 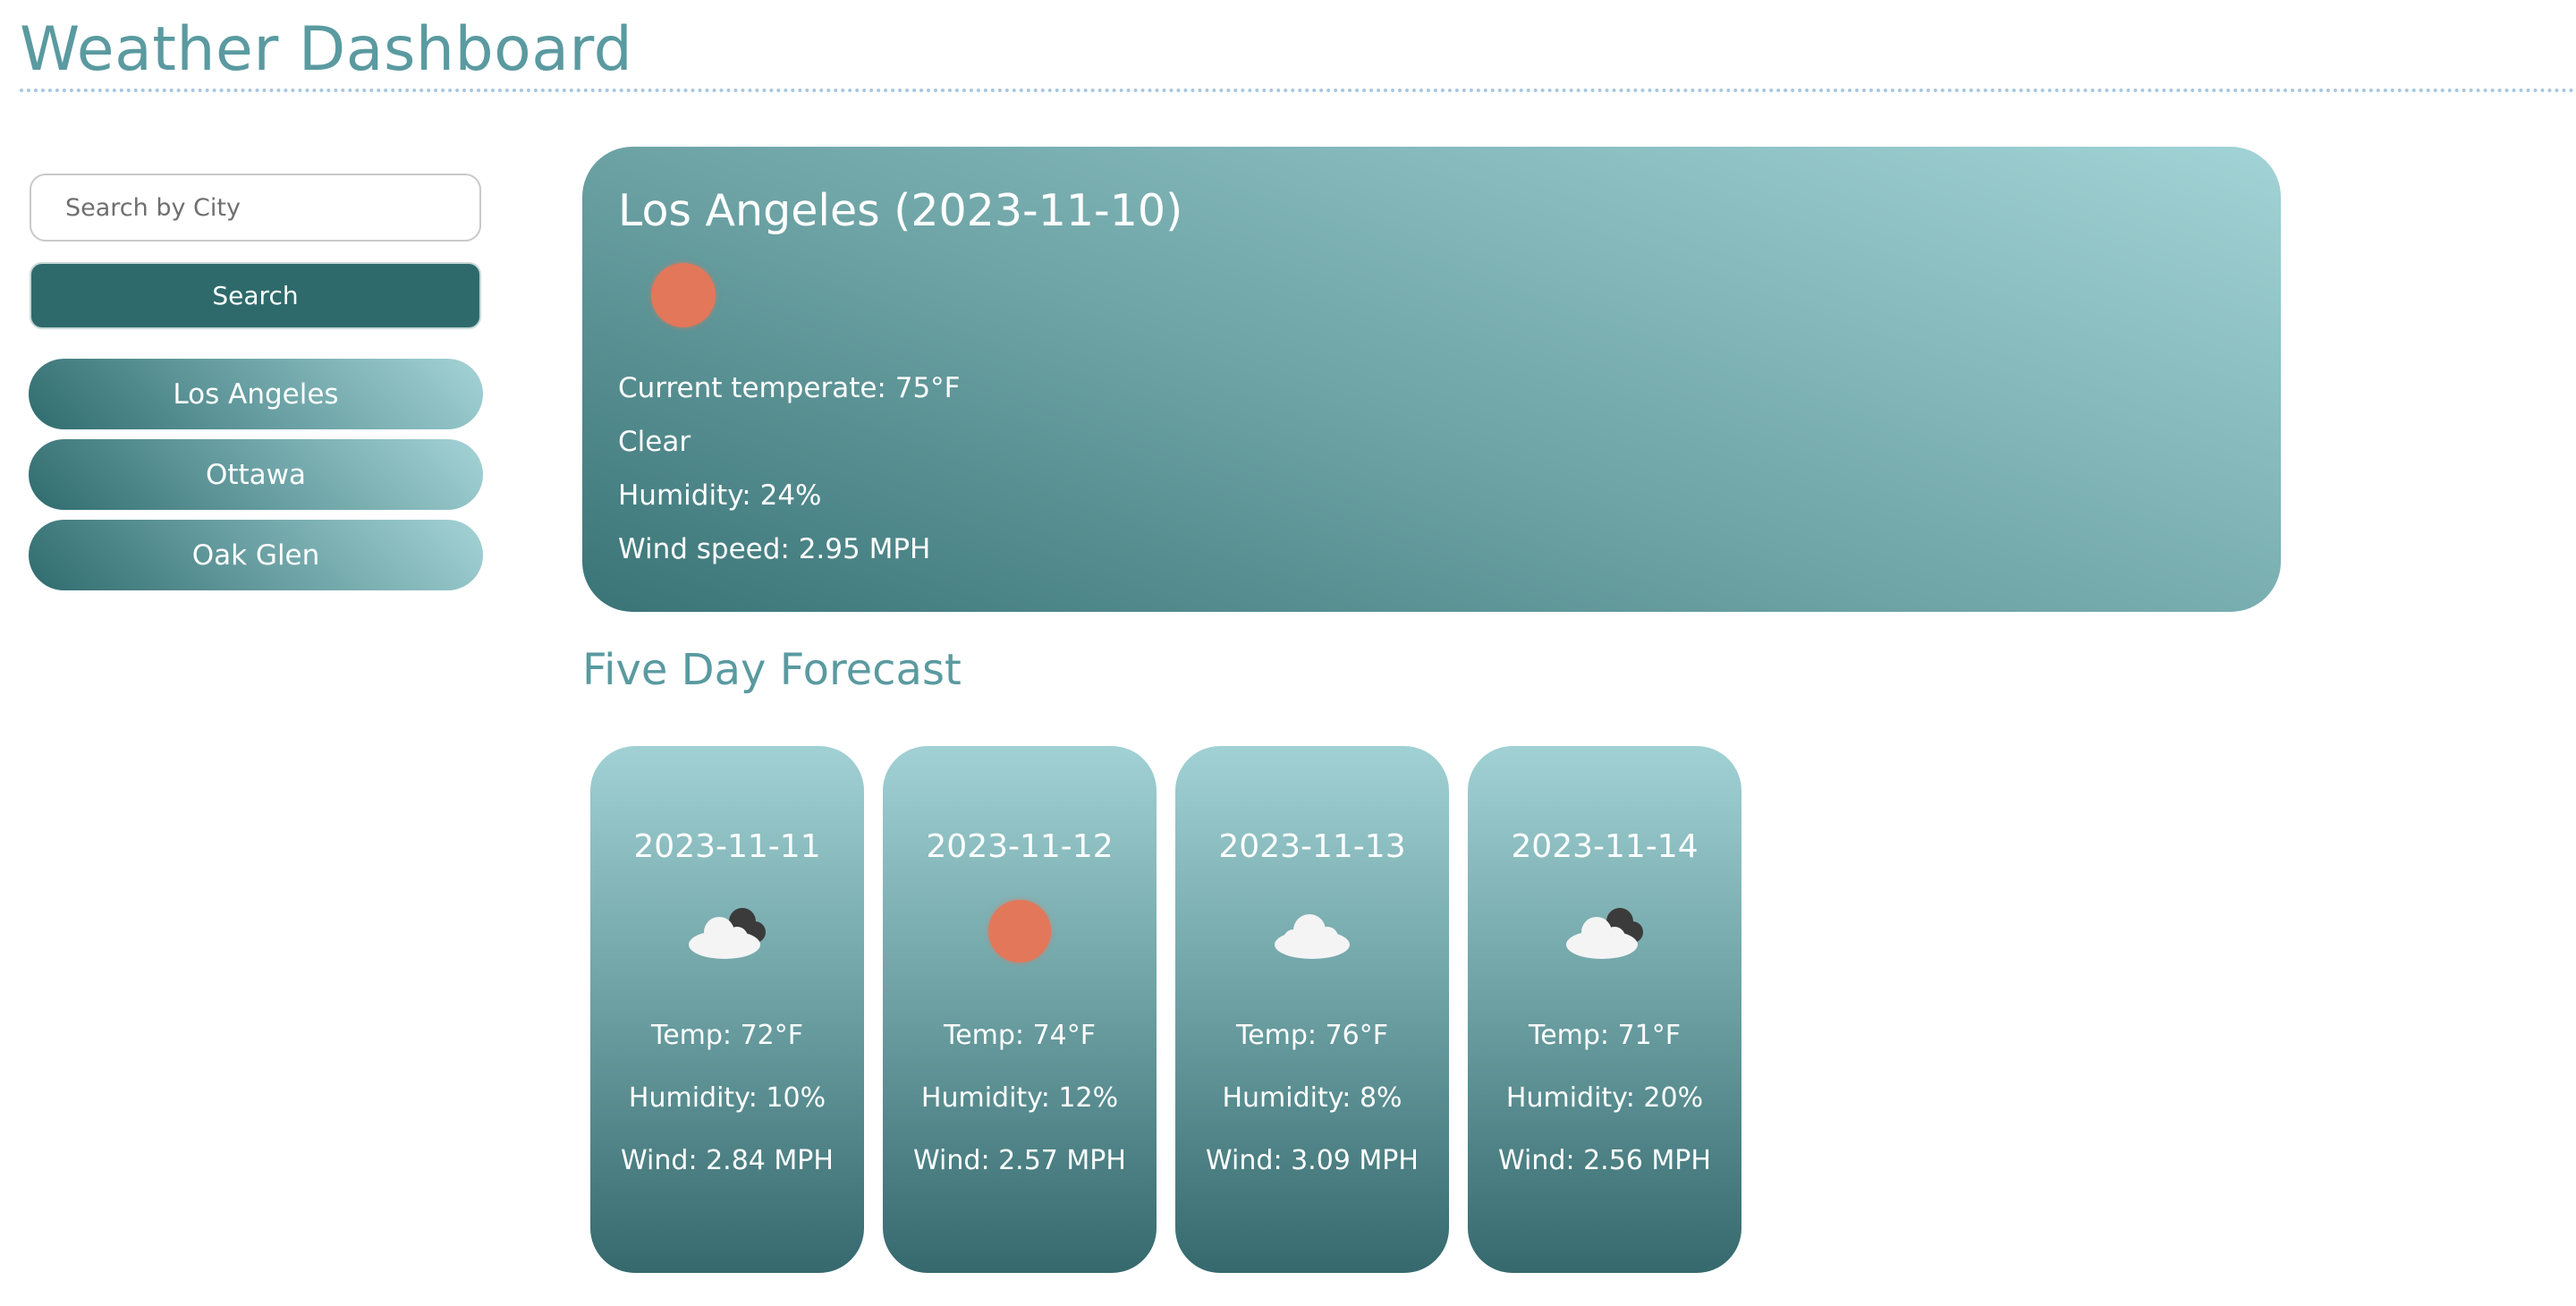 I want to click on current-city-title: Los Angeles (2023-11-10), so click(x=900, y=210).